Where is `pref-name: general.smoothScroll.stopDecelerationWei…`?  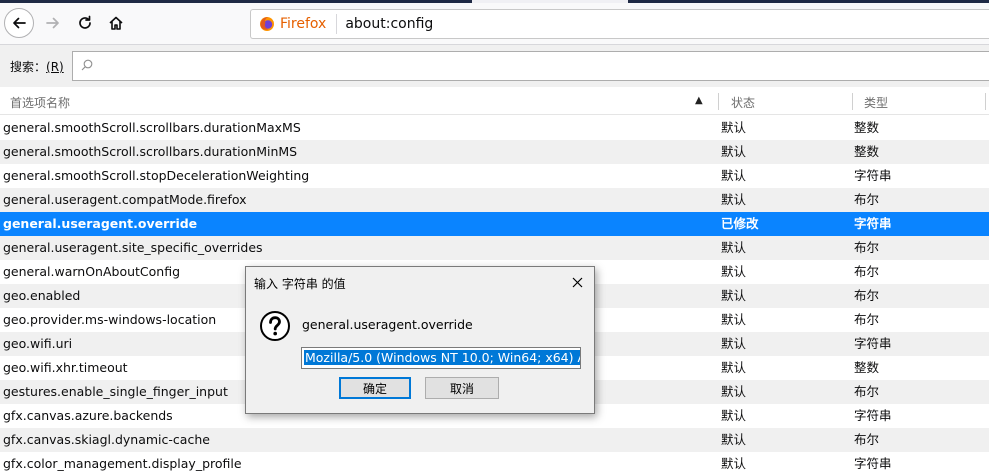
pref-name: general.smoothScroll.stopDecelerationWei… is located at coordinates (156, 175).